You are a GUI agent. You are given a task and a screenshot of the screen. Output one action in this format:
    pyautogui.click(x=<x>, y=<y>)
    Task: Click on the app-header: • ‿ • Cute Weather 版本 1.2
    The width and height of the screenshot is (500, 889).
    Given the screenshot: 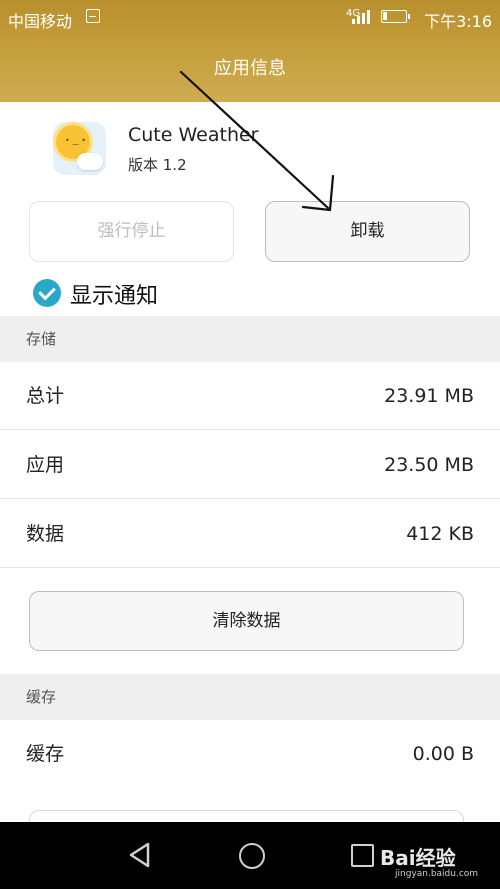 What is the action you would take?
    pyautogui.click(x=250, y=152)
    